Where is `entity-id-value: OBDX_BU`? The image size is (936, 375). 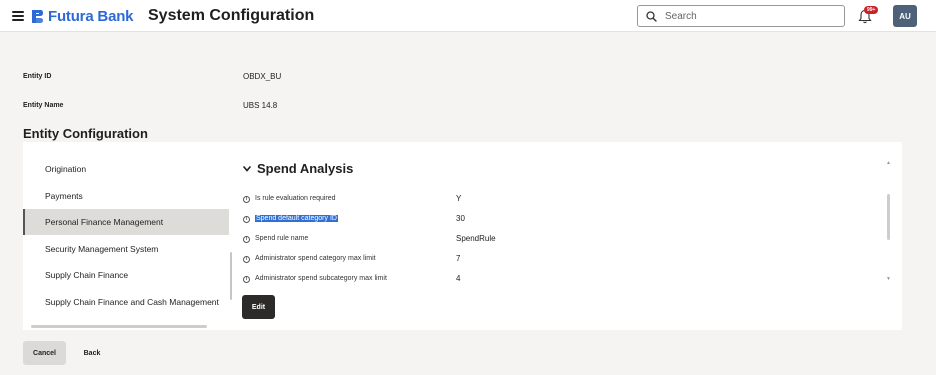 entity-id-value: OBDX_BU is located at coordinates (262, 76).